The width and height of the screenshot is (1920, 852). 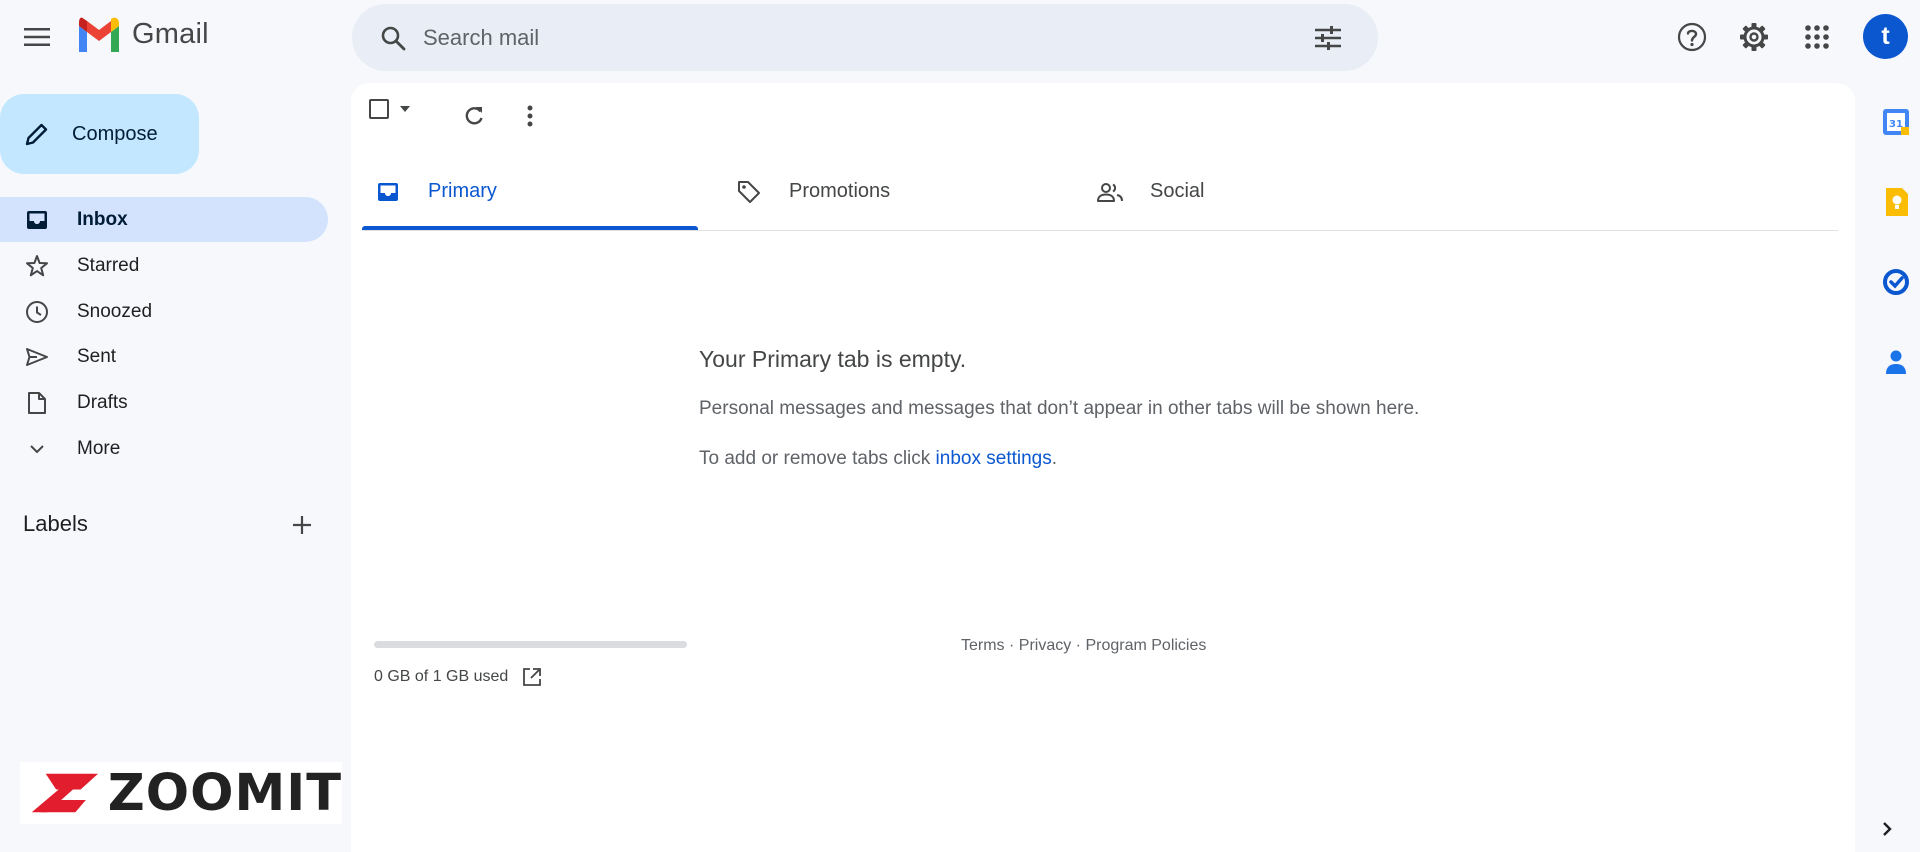 What do you see at coordinates (817, 458) in the screenshot?
I see `settings-hint-prefix: To add or remove tabs click` at bounding box center [817, 458].